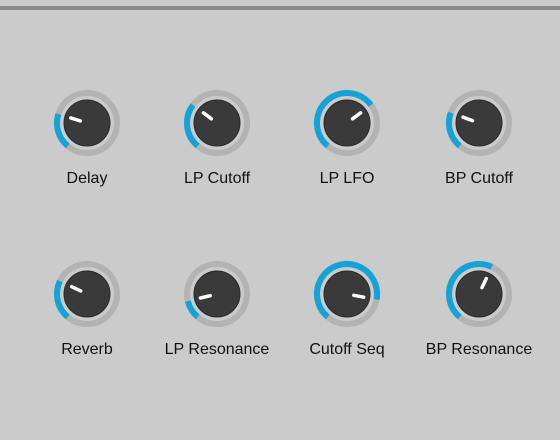 Image resolution: width=560 pixels, height=440 pixels. I want to click on knob-control-lp-resonance: LP Resonance, so click(217, 324).